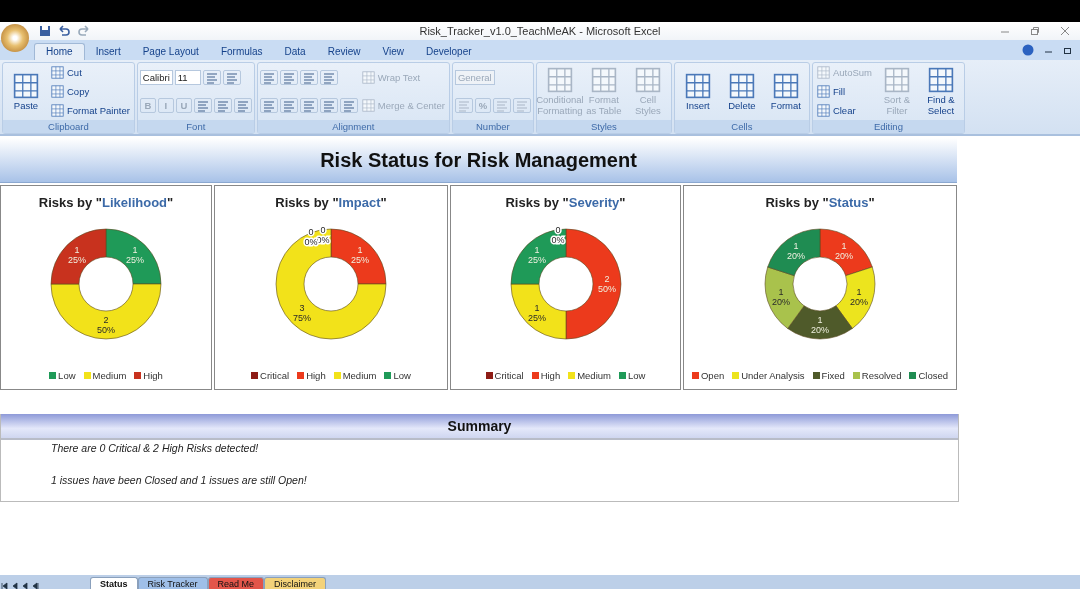 This screenshot has height=589, width=1080. What do you see at coordinates (606, 289) in the screenshot?
I see `data-label: 50%` at bounding box center [606, 289].